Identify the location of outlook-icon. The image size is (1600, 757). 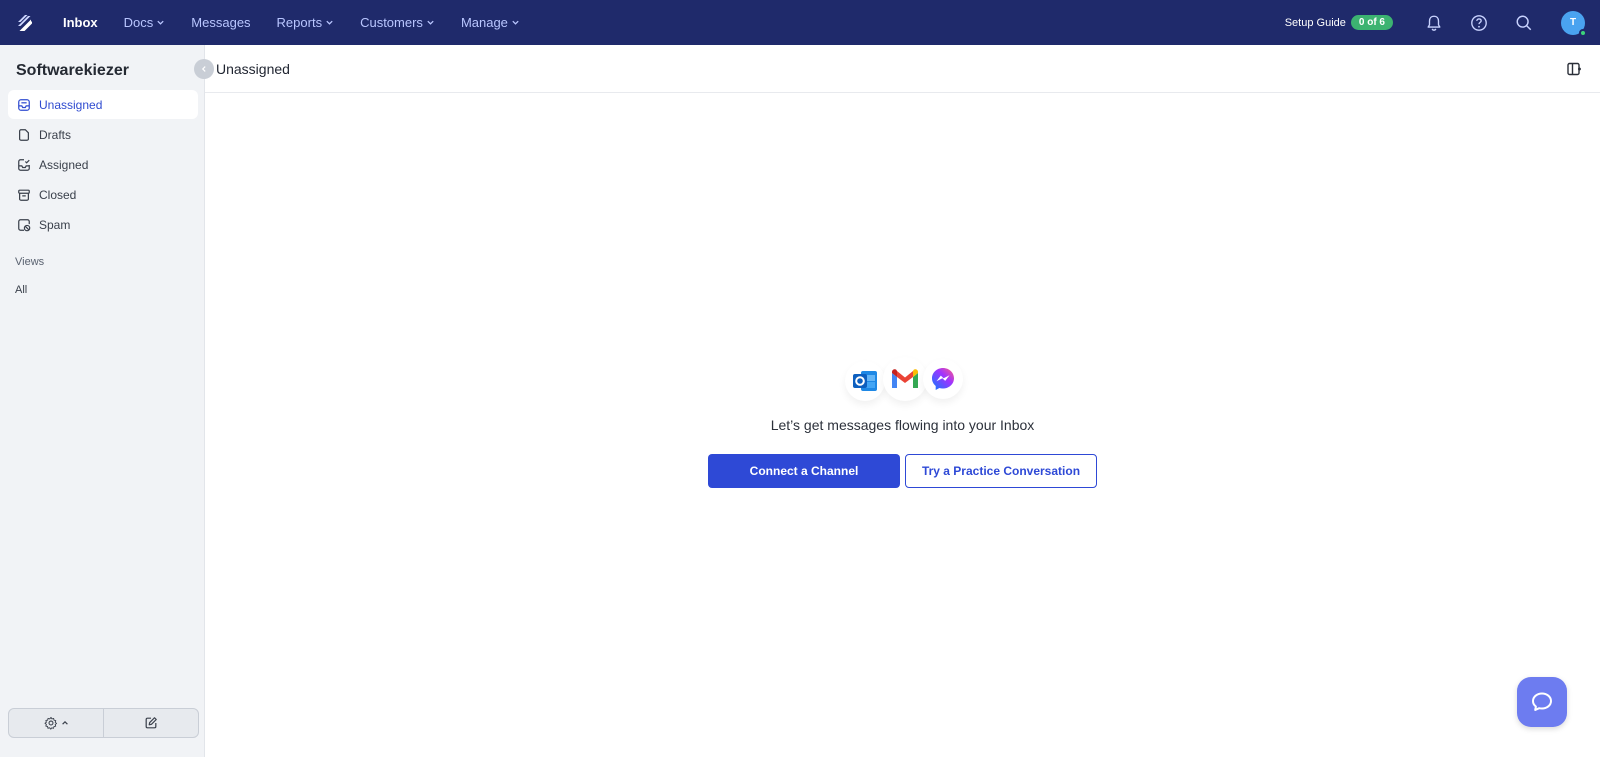
(864, 381).